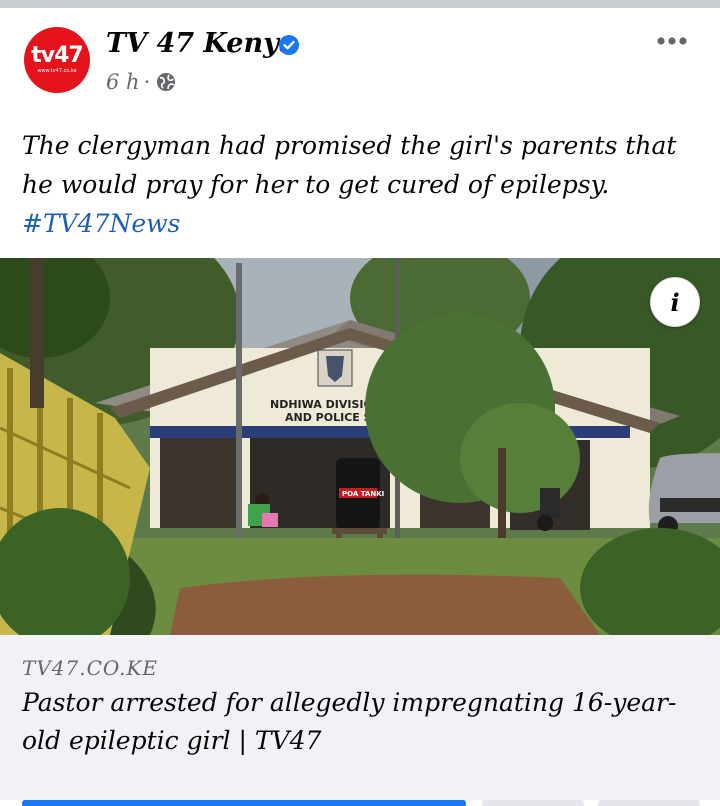 The width and height of the screenshot is (720, 806). Describe the element at coordinates (101, 223) in the screenshot. I see `hashtag-link: #TV47News` at that location.